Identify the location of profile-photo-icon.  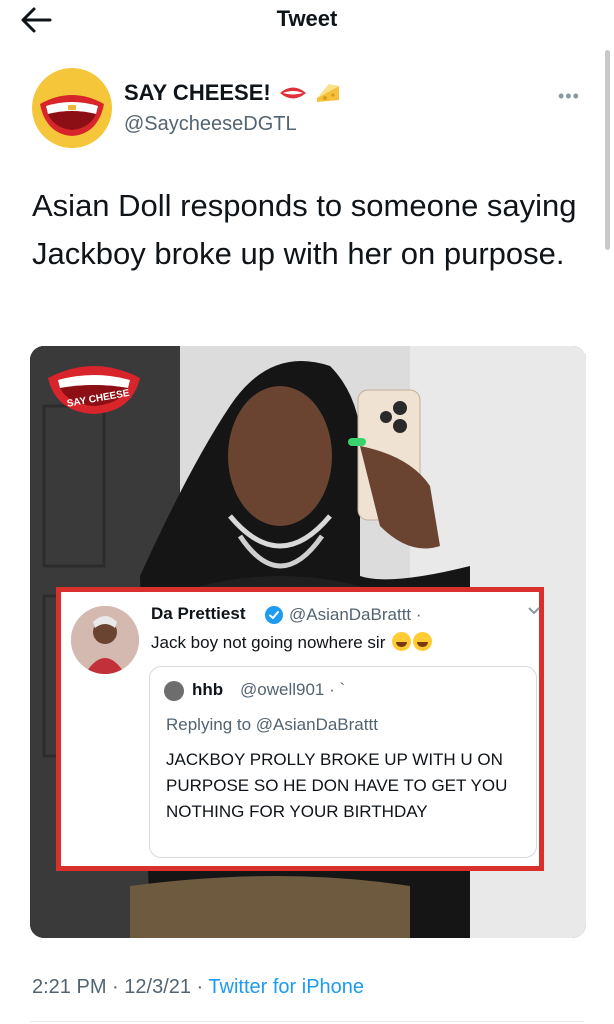
(105, 640).